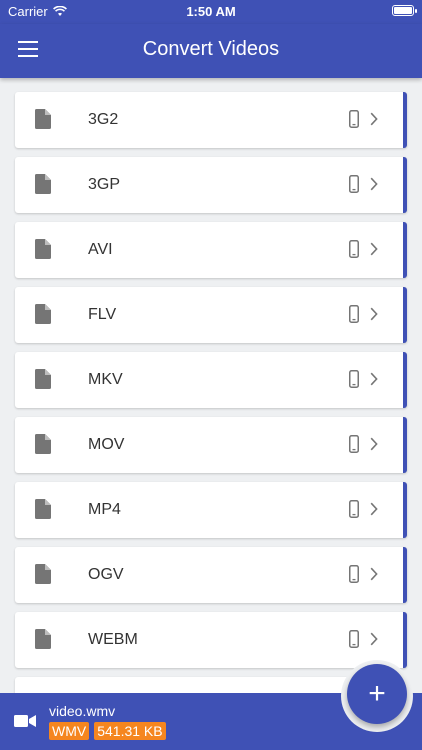 Image resolution: width=422 pixels, height=750 pixels. I want to click on format-label: WEBM, so click(113, 639).